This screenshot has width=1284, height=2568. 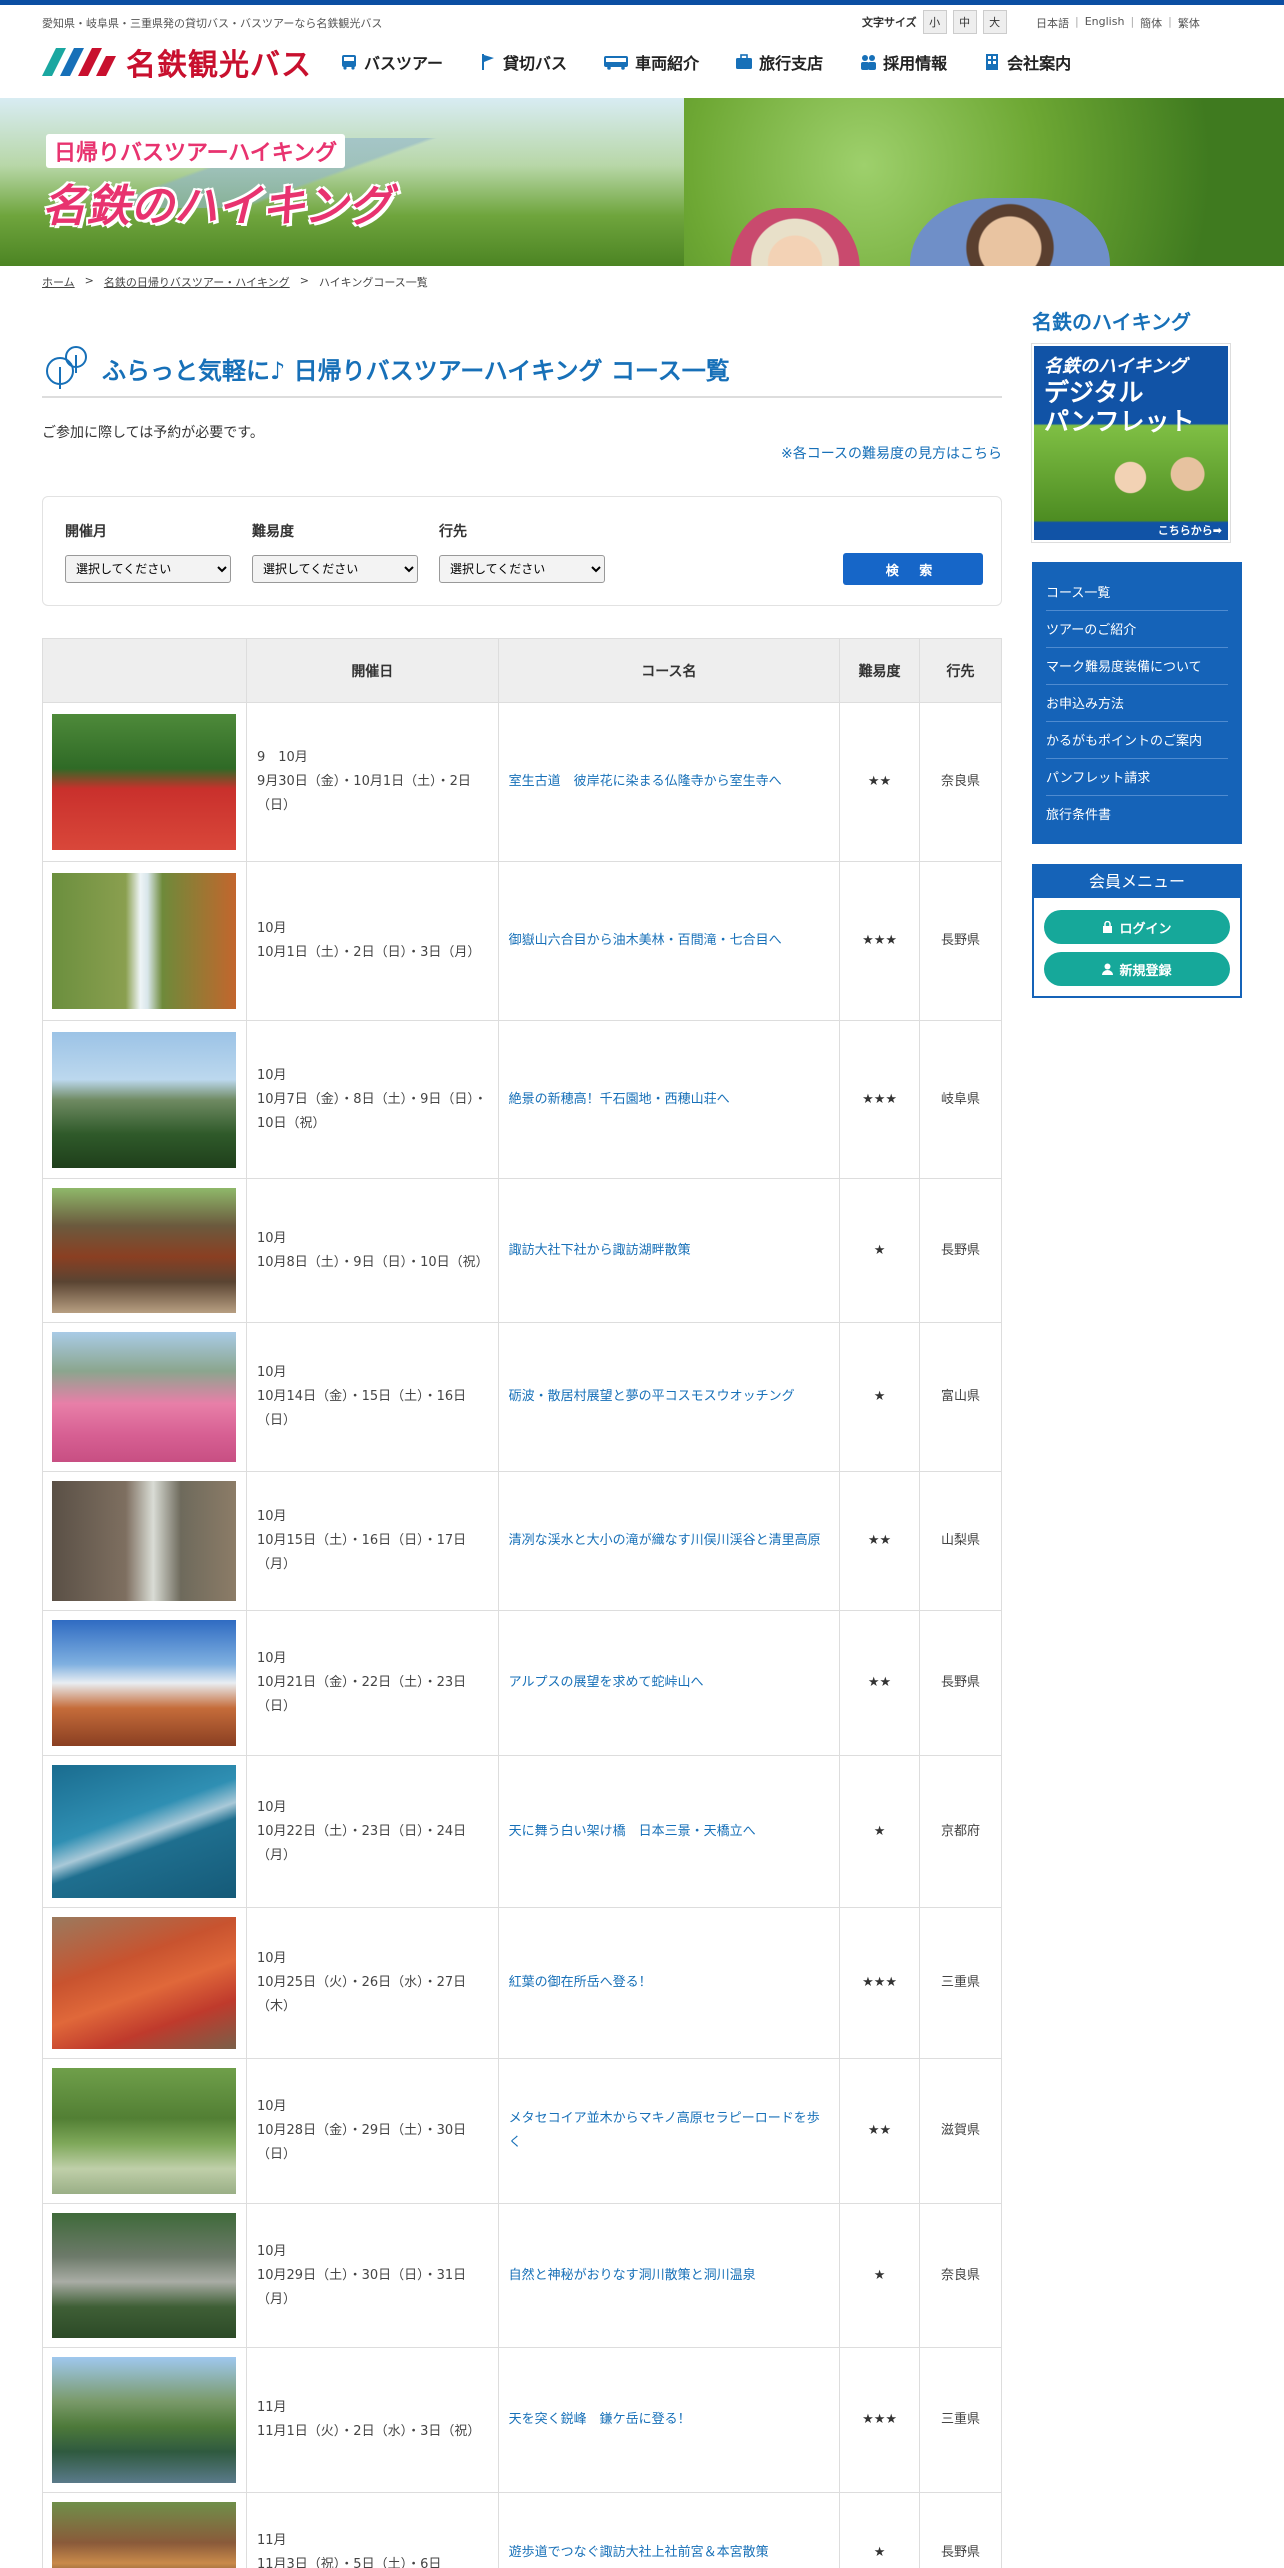 What do you see at coordinates (1119, 407) in the screenshot?
I see `pamphlet-title: デジタル パンフレット` at bounding box center [1119, 407].